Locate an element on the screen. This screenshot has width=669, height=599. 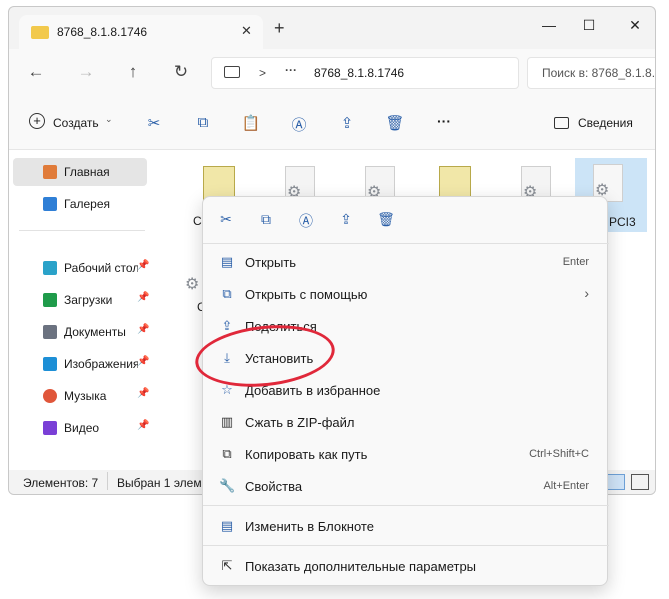
tiles-view-icon is located at coordinates (640, 482).